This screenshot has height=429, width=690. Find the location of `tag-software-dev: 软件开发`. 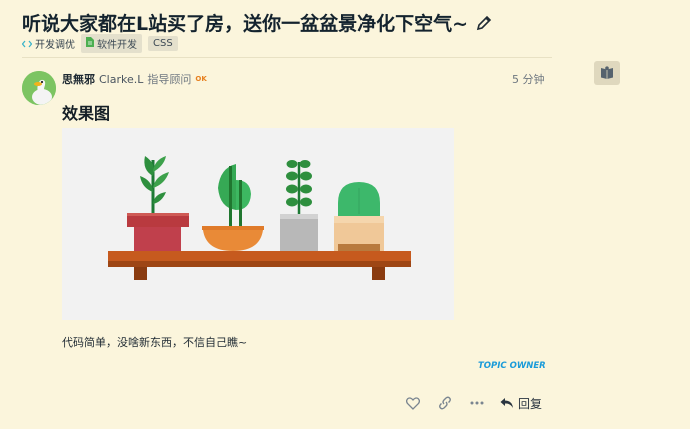

tag-software-dev: 软件开发 is located at coordinates (111, 43).